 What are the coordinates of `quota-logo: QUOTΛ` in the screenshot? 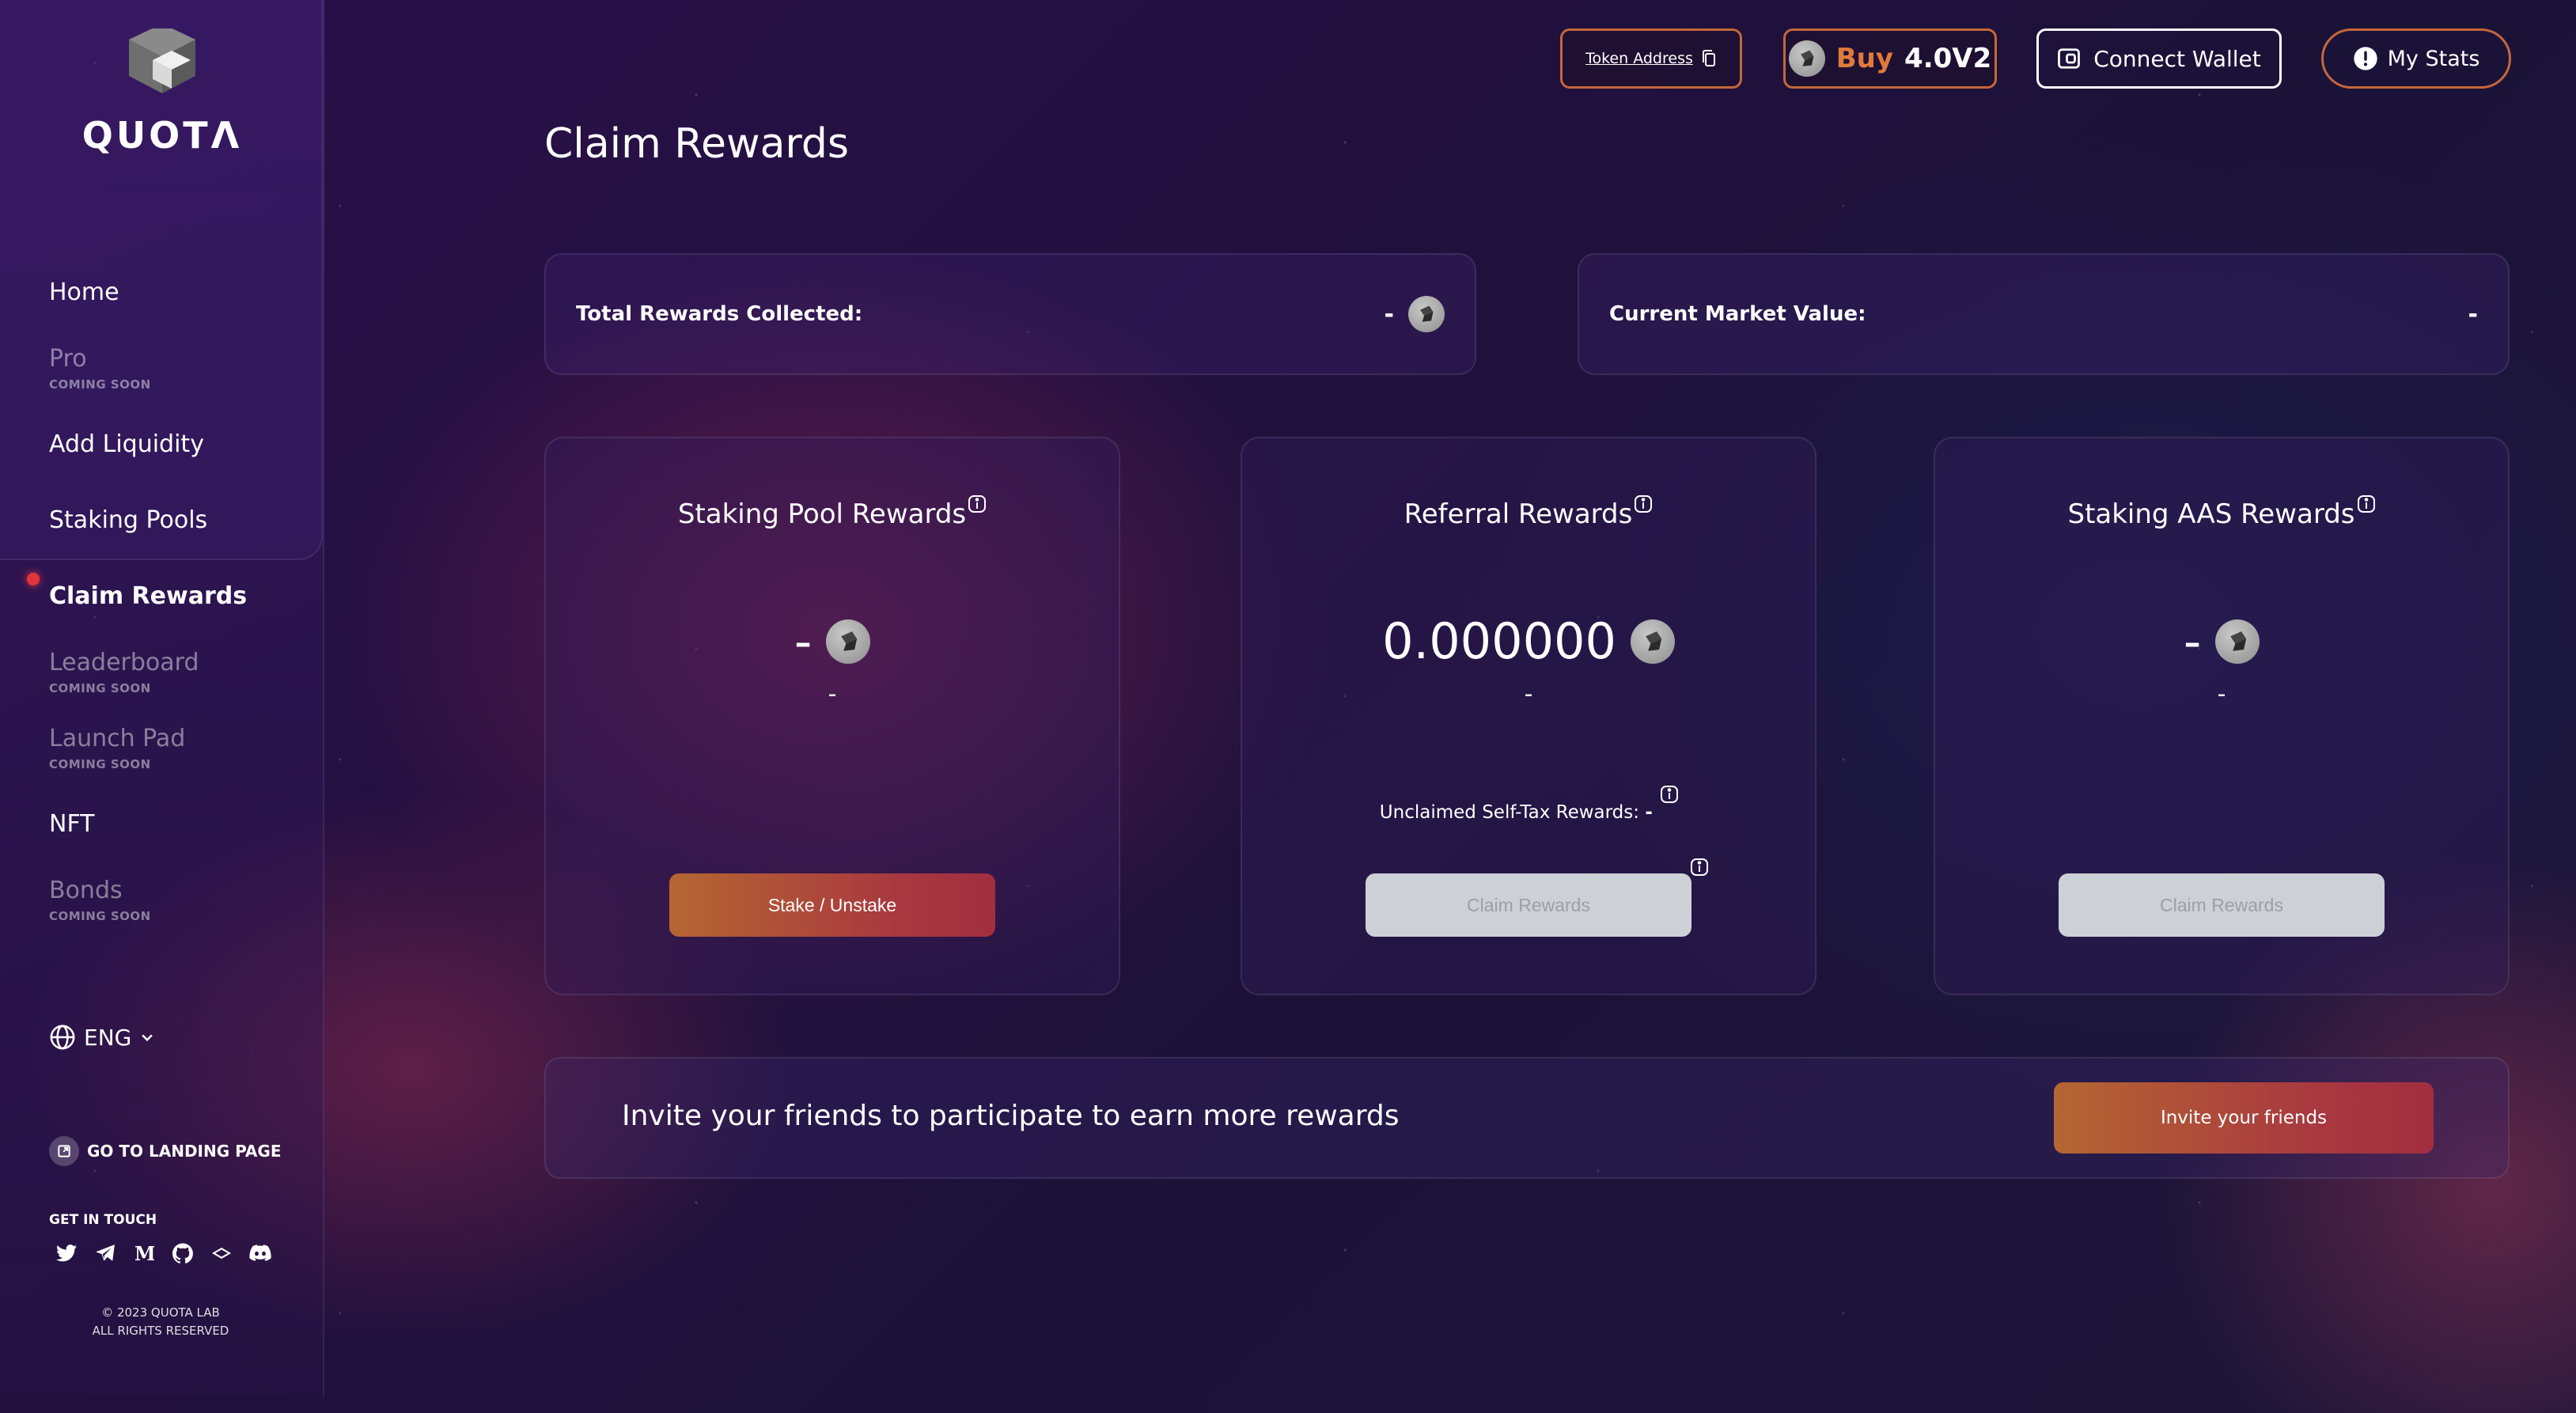 It's located at (162, 92).